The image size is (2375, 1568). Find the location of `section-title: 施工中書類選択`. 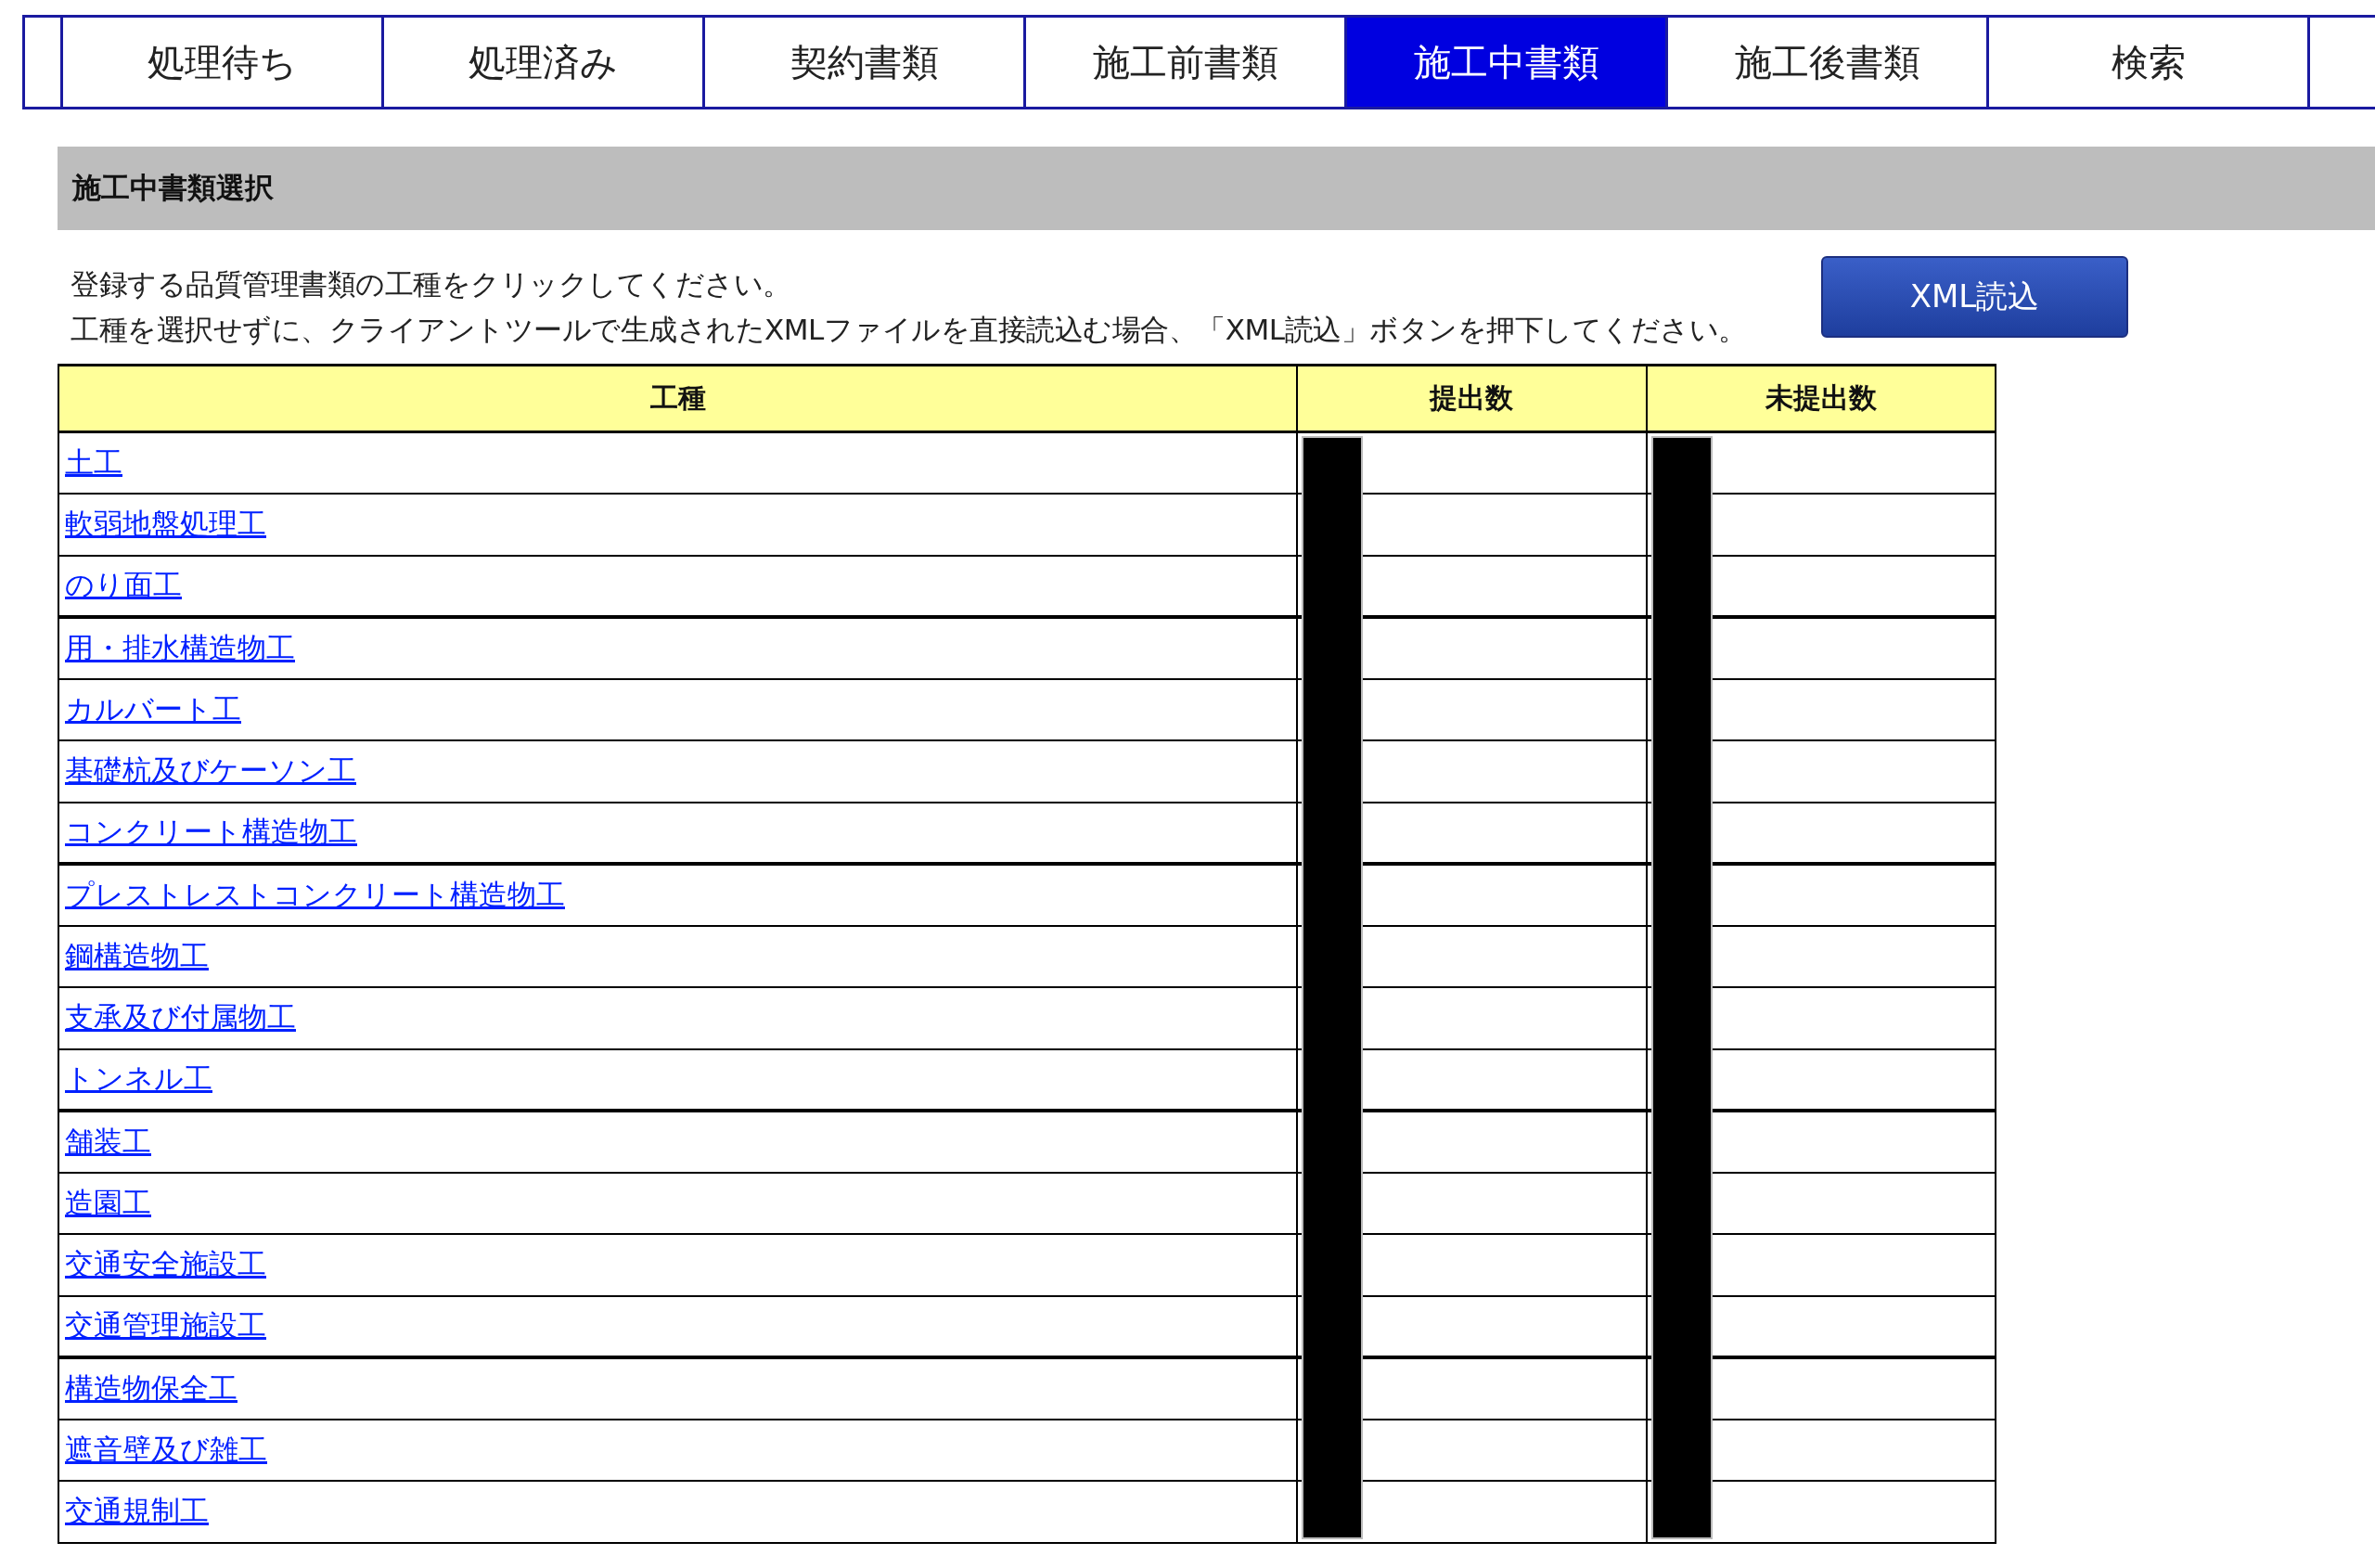

section-title: 施工中書類選択 is located at coordinates (173, 188).